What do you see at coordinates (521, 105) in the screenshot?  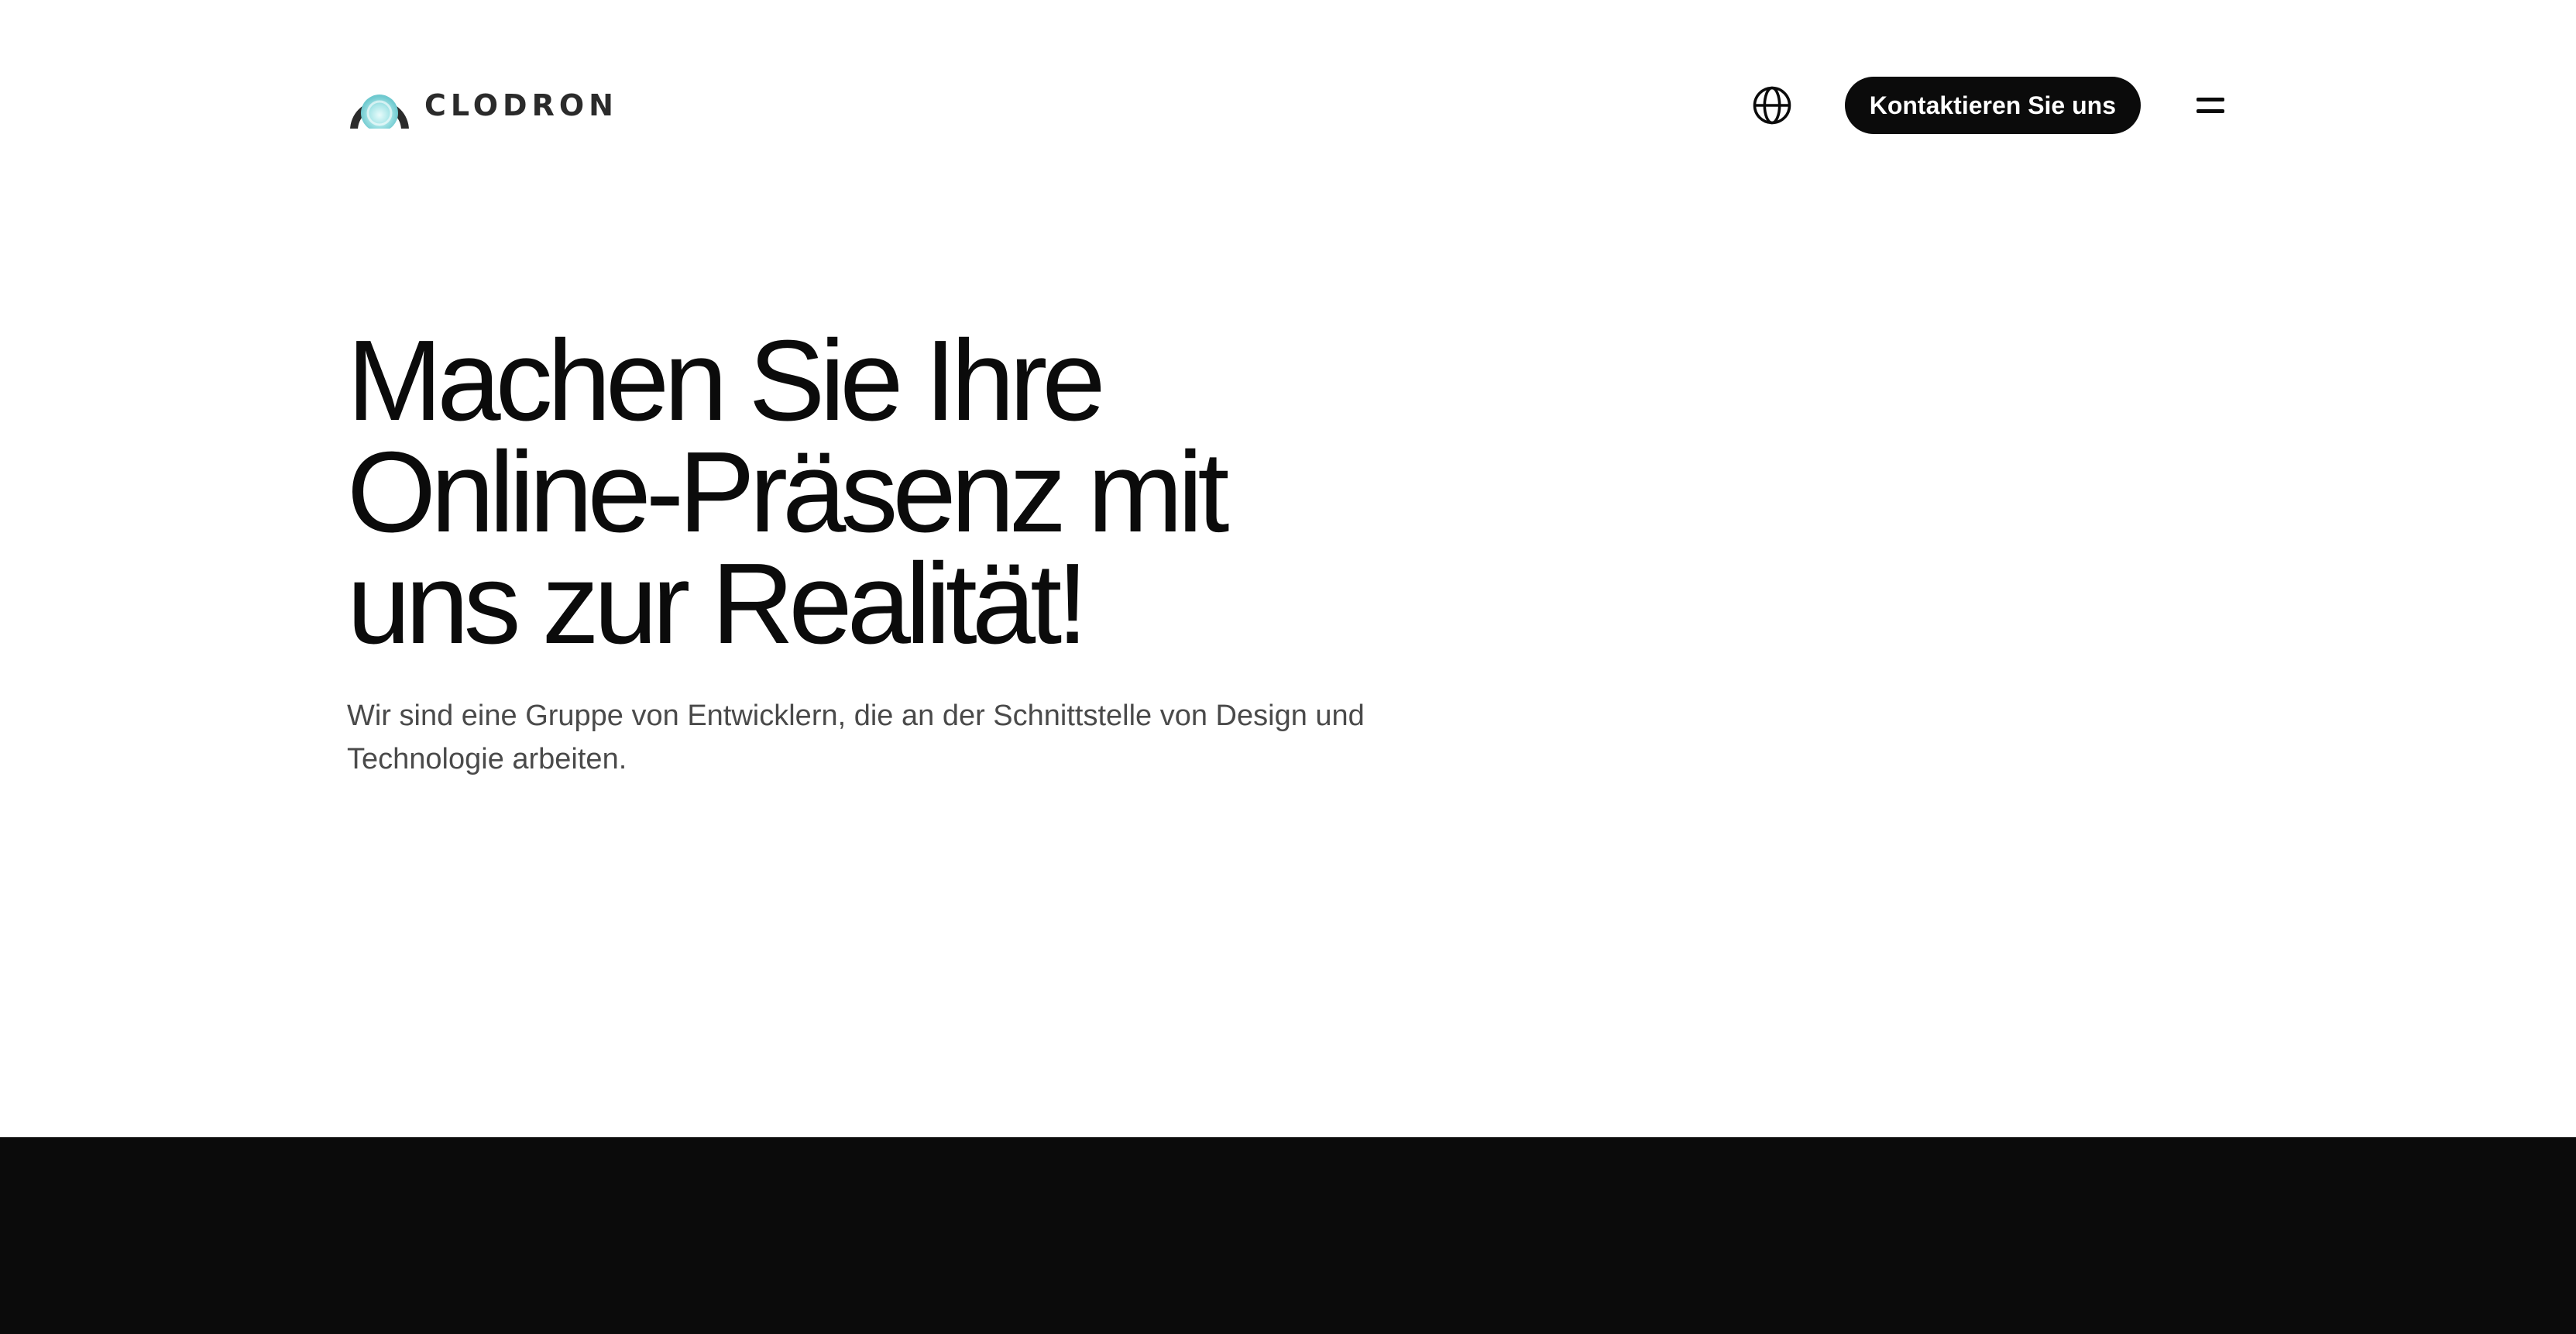 I see `brand-name: CLODRON` at bounding box center [521, 105].